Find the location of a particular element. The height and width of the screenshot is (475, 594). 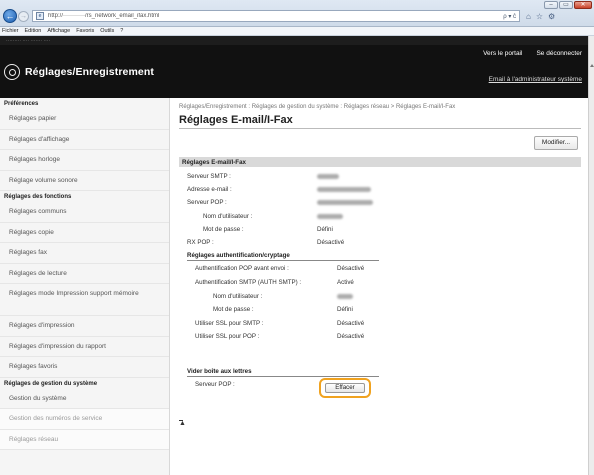

auth-section-title: Réglages authentification/cryptage is located at coordinates (238, 255).